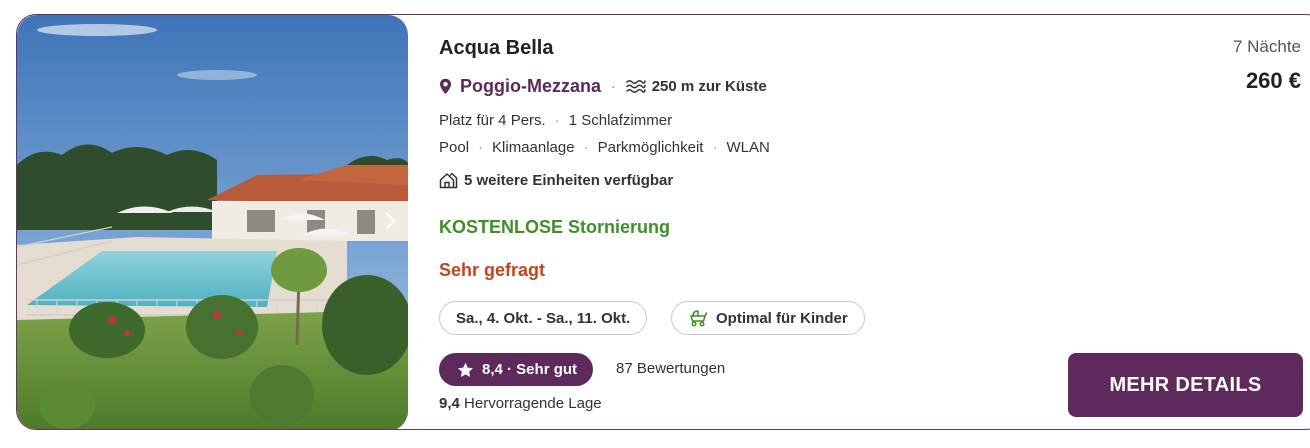  Describe the element at coordinates (454, 147) in the screenshot. I see `amenity-pool: Pool` at that location.